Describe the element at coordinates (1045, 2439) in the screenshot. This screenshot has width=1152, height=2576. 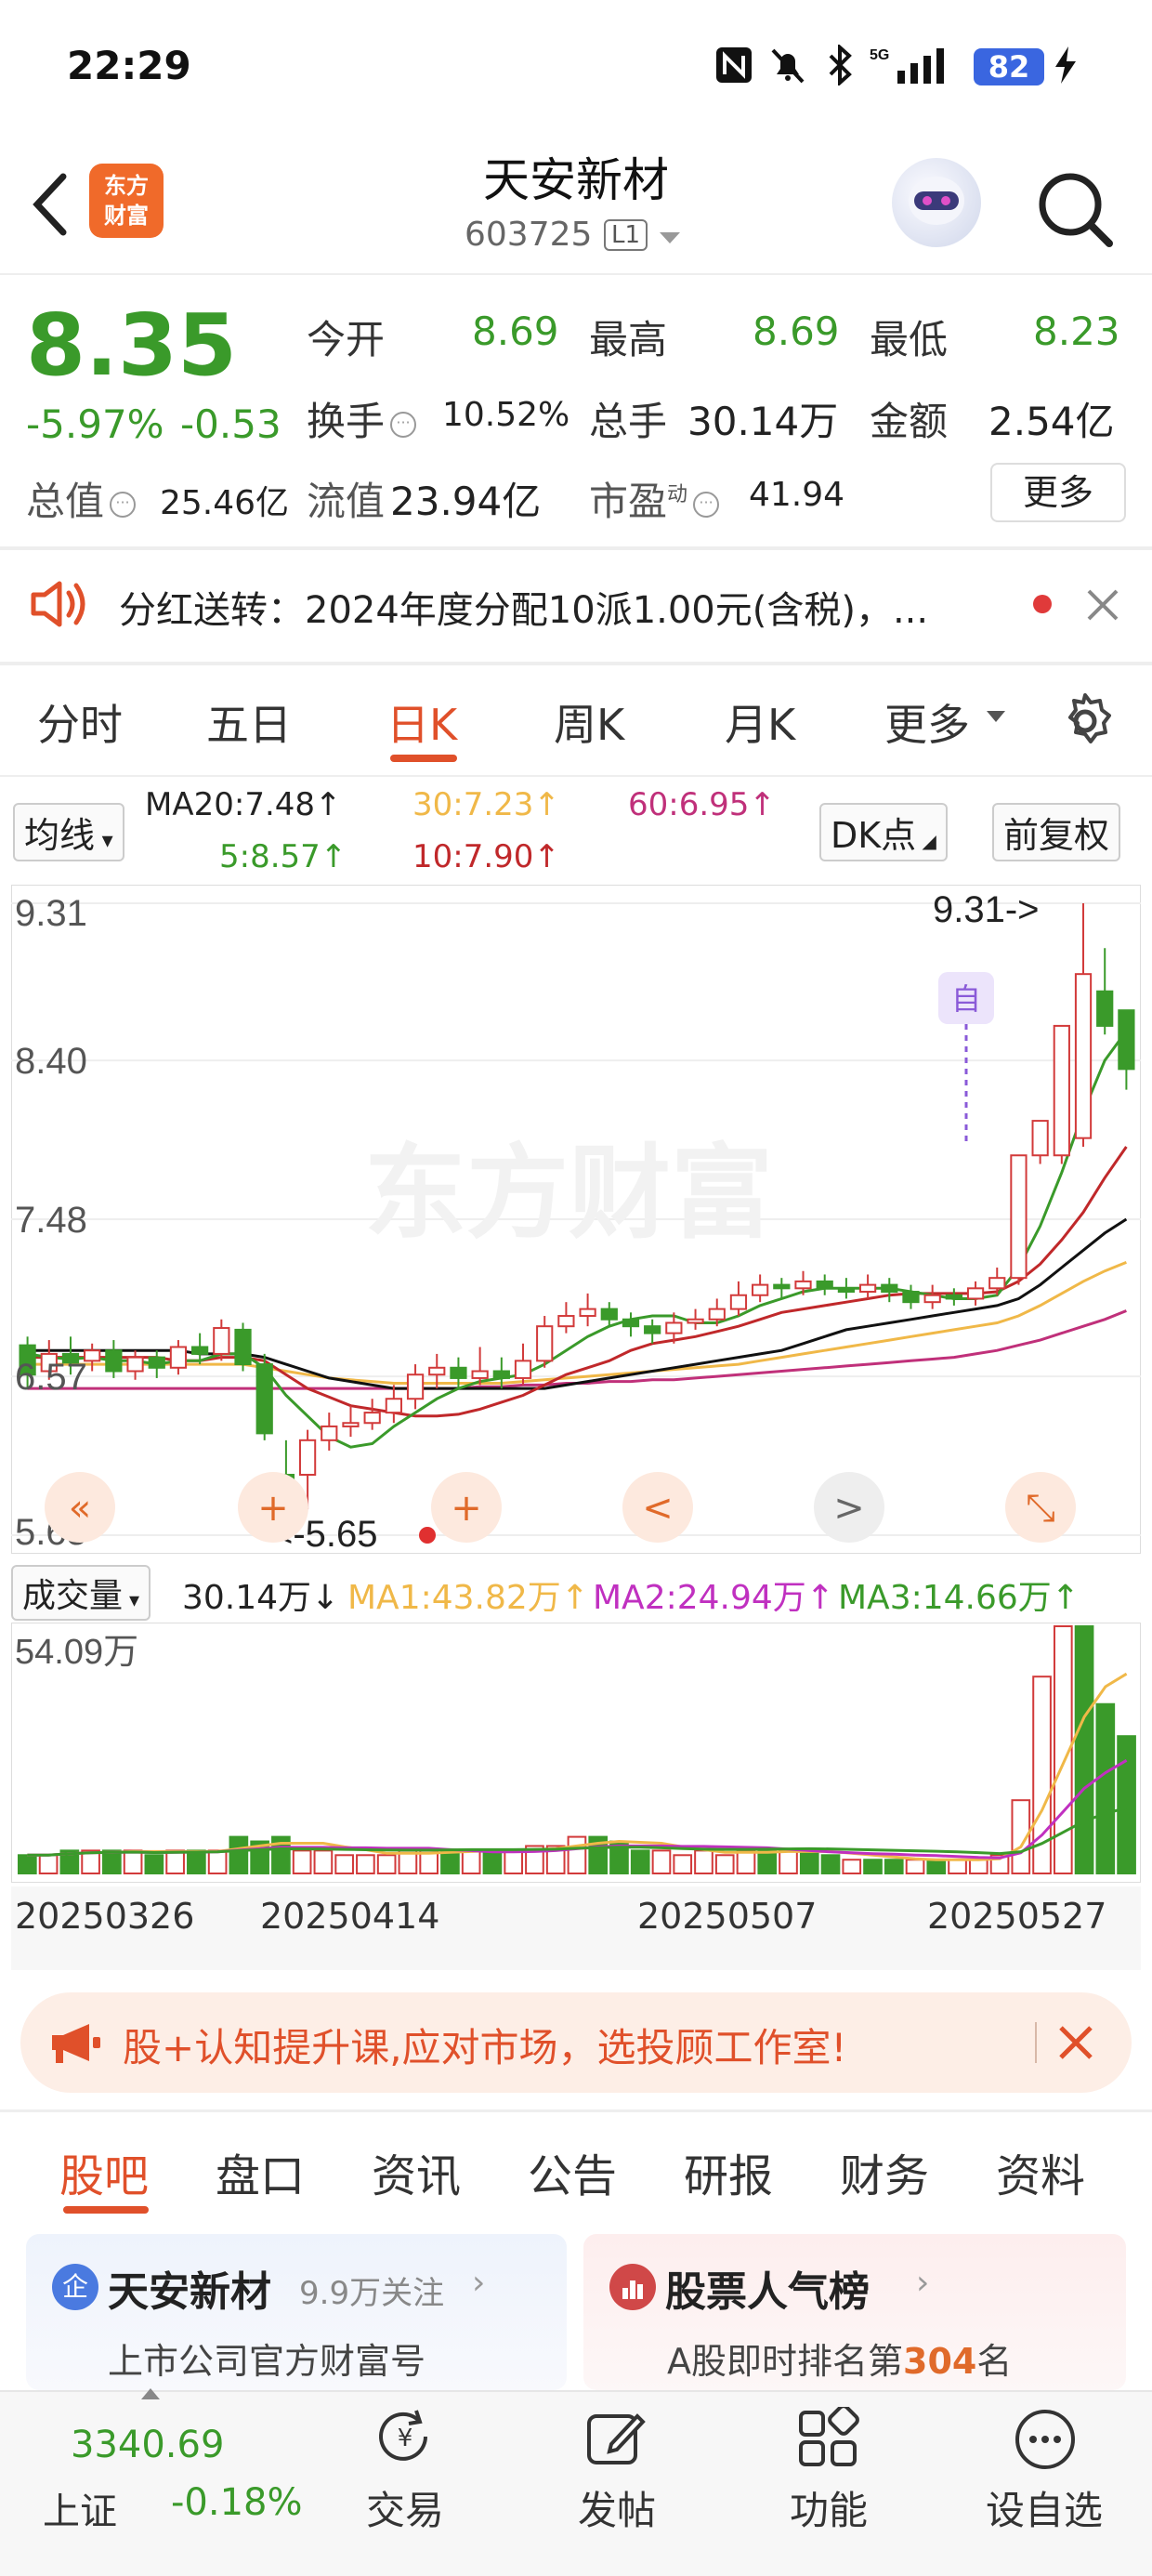
I see `more-dots-icon` at that location.